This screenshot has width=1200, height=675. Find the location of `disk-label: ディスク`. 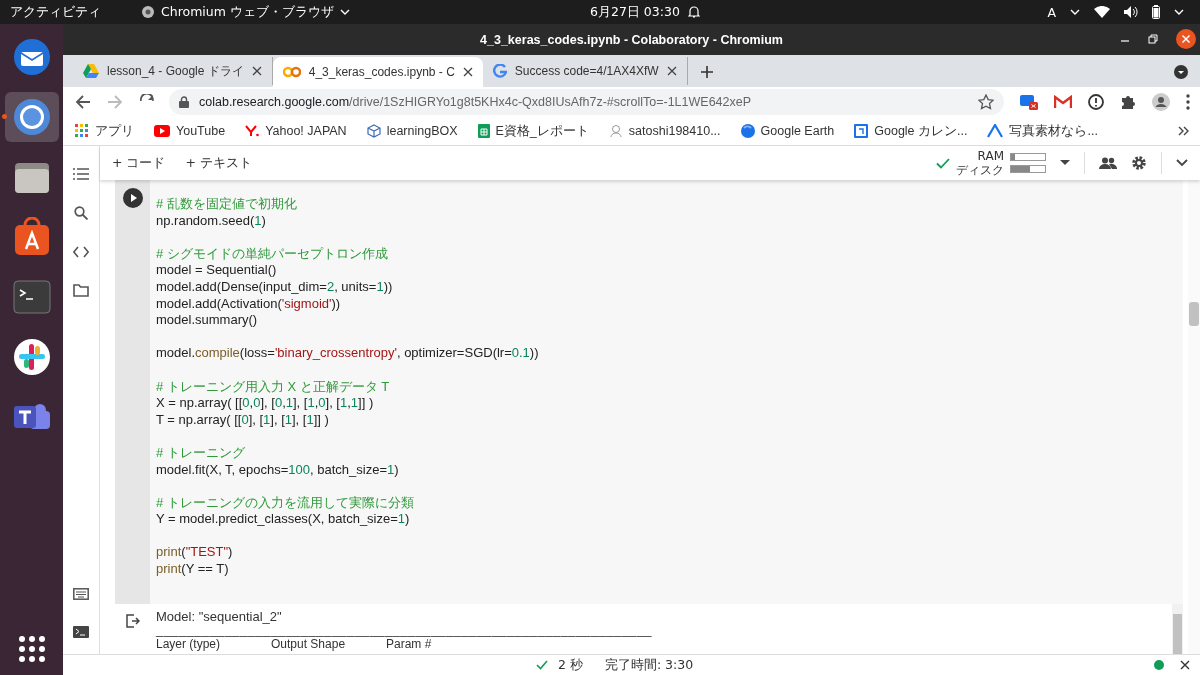

disk-label: ディスク is located at coordinates (980, 170).